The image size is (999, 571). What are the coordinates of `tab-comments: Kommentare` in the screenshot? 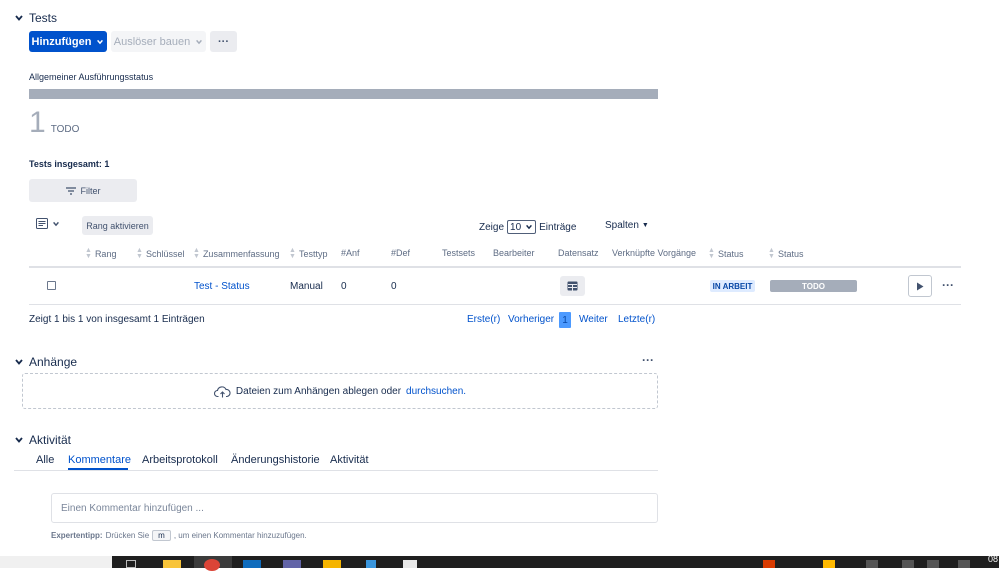 It's located at (99, 460).